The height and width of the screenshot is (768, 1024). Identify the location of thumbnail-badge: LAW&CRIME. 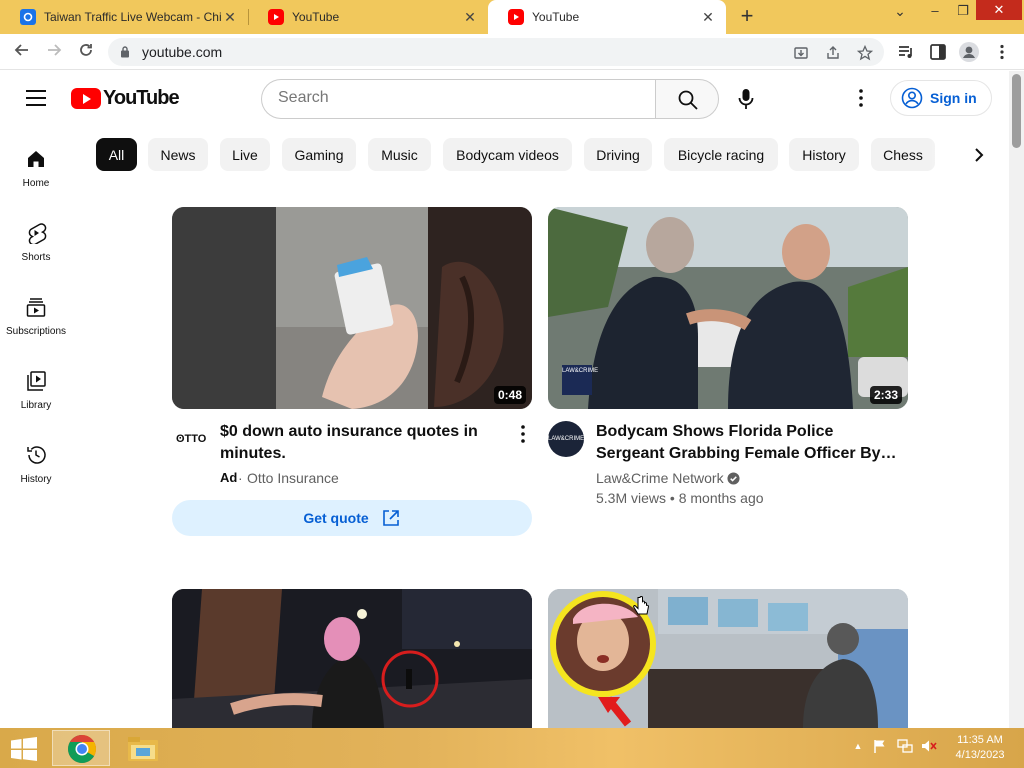
(580, 371).